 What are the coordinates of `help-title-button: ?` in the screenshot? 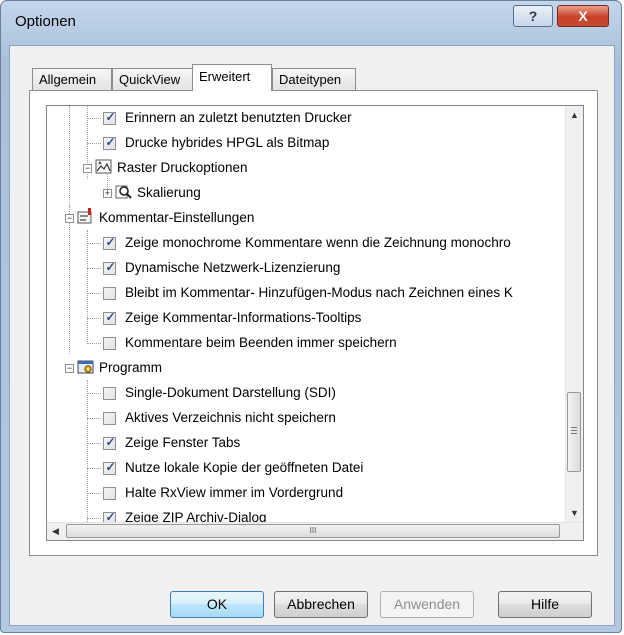 It's located at (533, 16).